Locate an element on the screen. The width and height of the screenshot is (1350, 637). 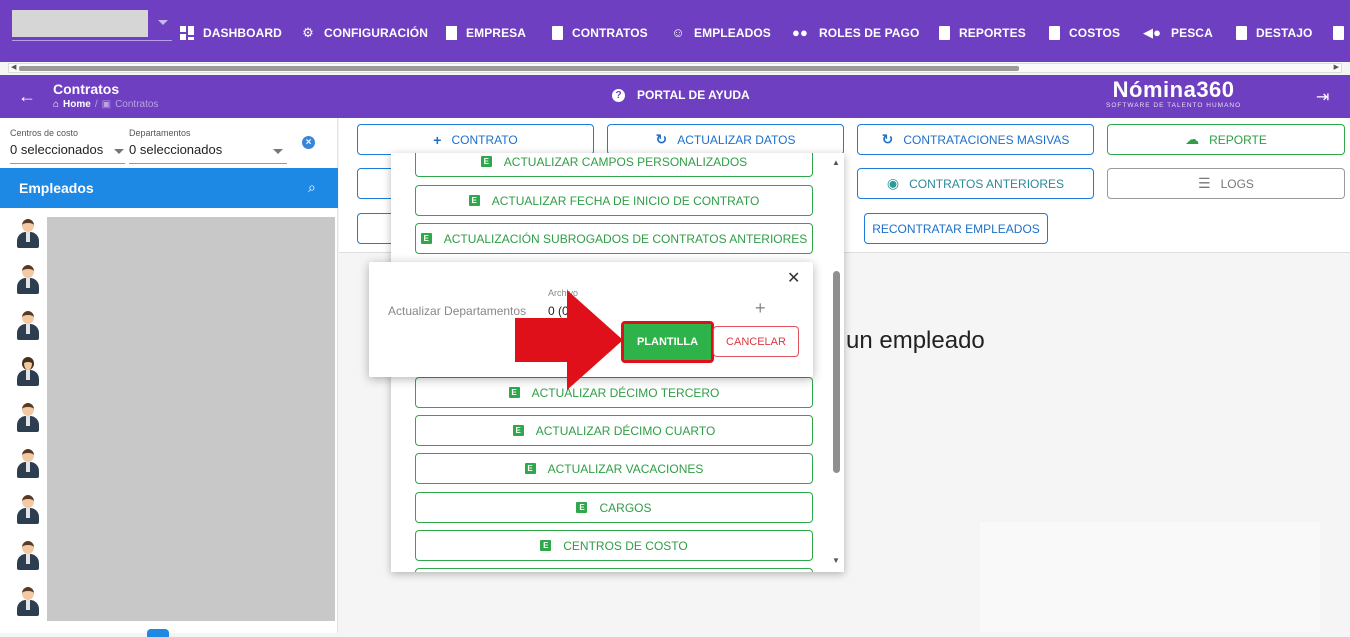
nav-empresa: EMPRESA is located at coordinates (486, 33).